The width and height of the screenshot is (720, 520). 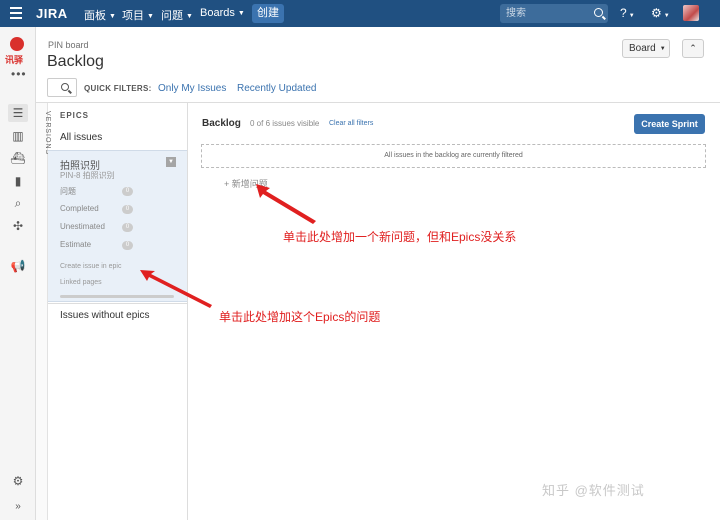 I want to click on board-dropdown-label: Board, so click(x=642, y=48).